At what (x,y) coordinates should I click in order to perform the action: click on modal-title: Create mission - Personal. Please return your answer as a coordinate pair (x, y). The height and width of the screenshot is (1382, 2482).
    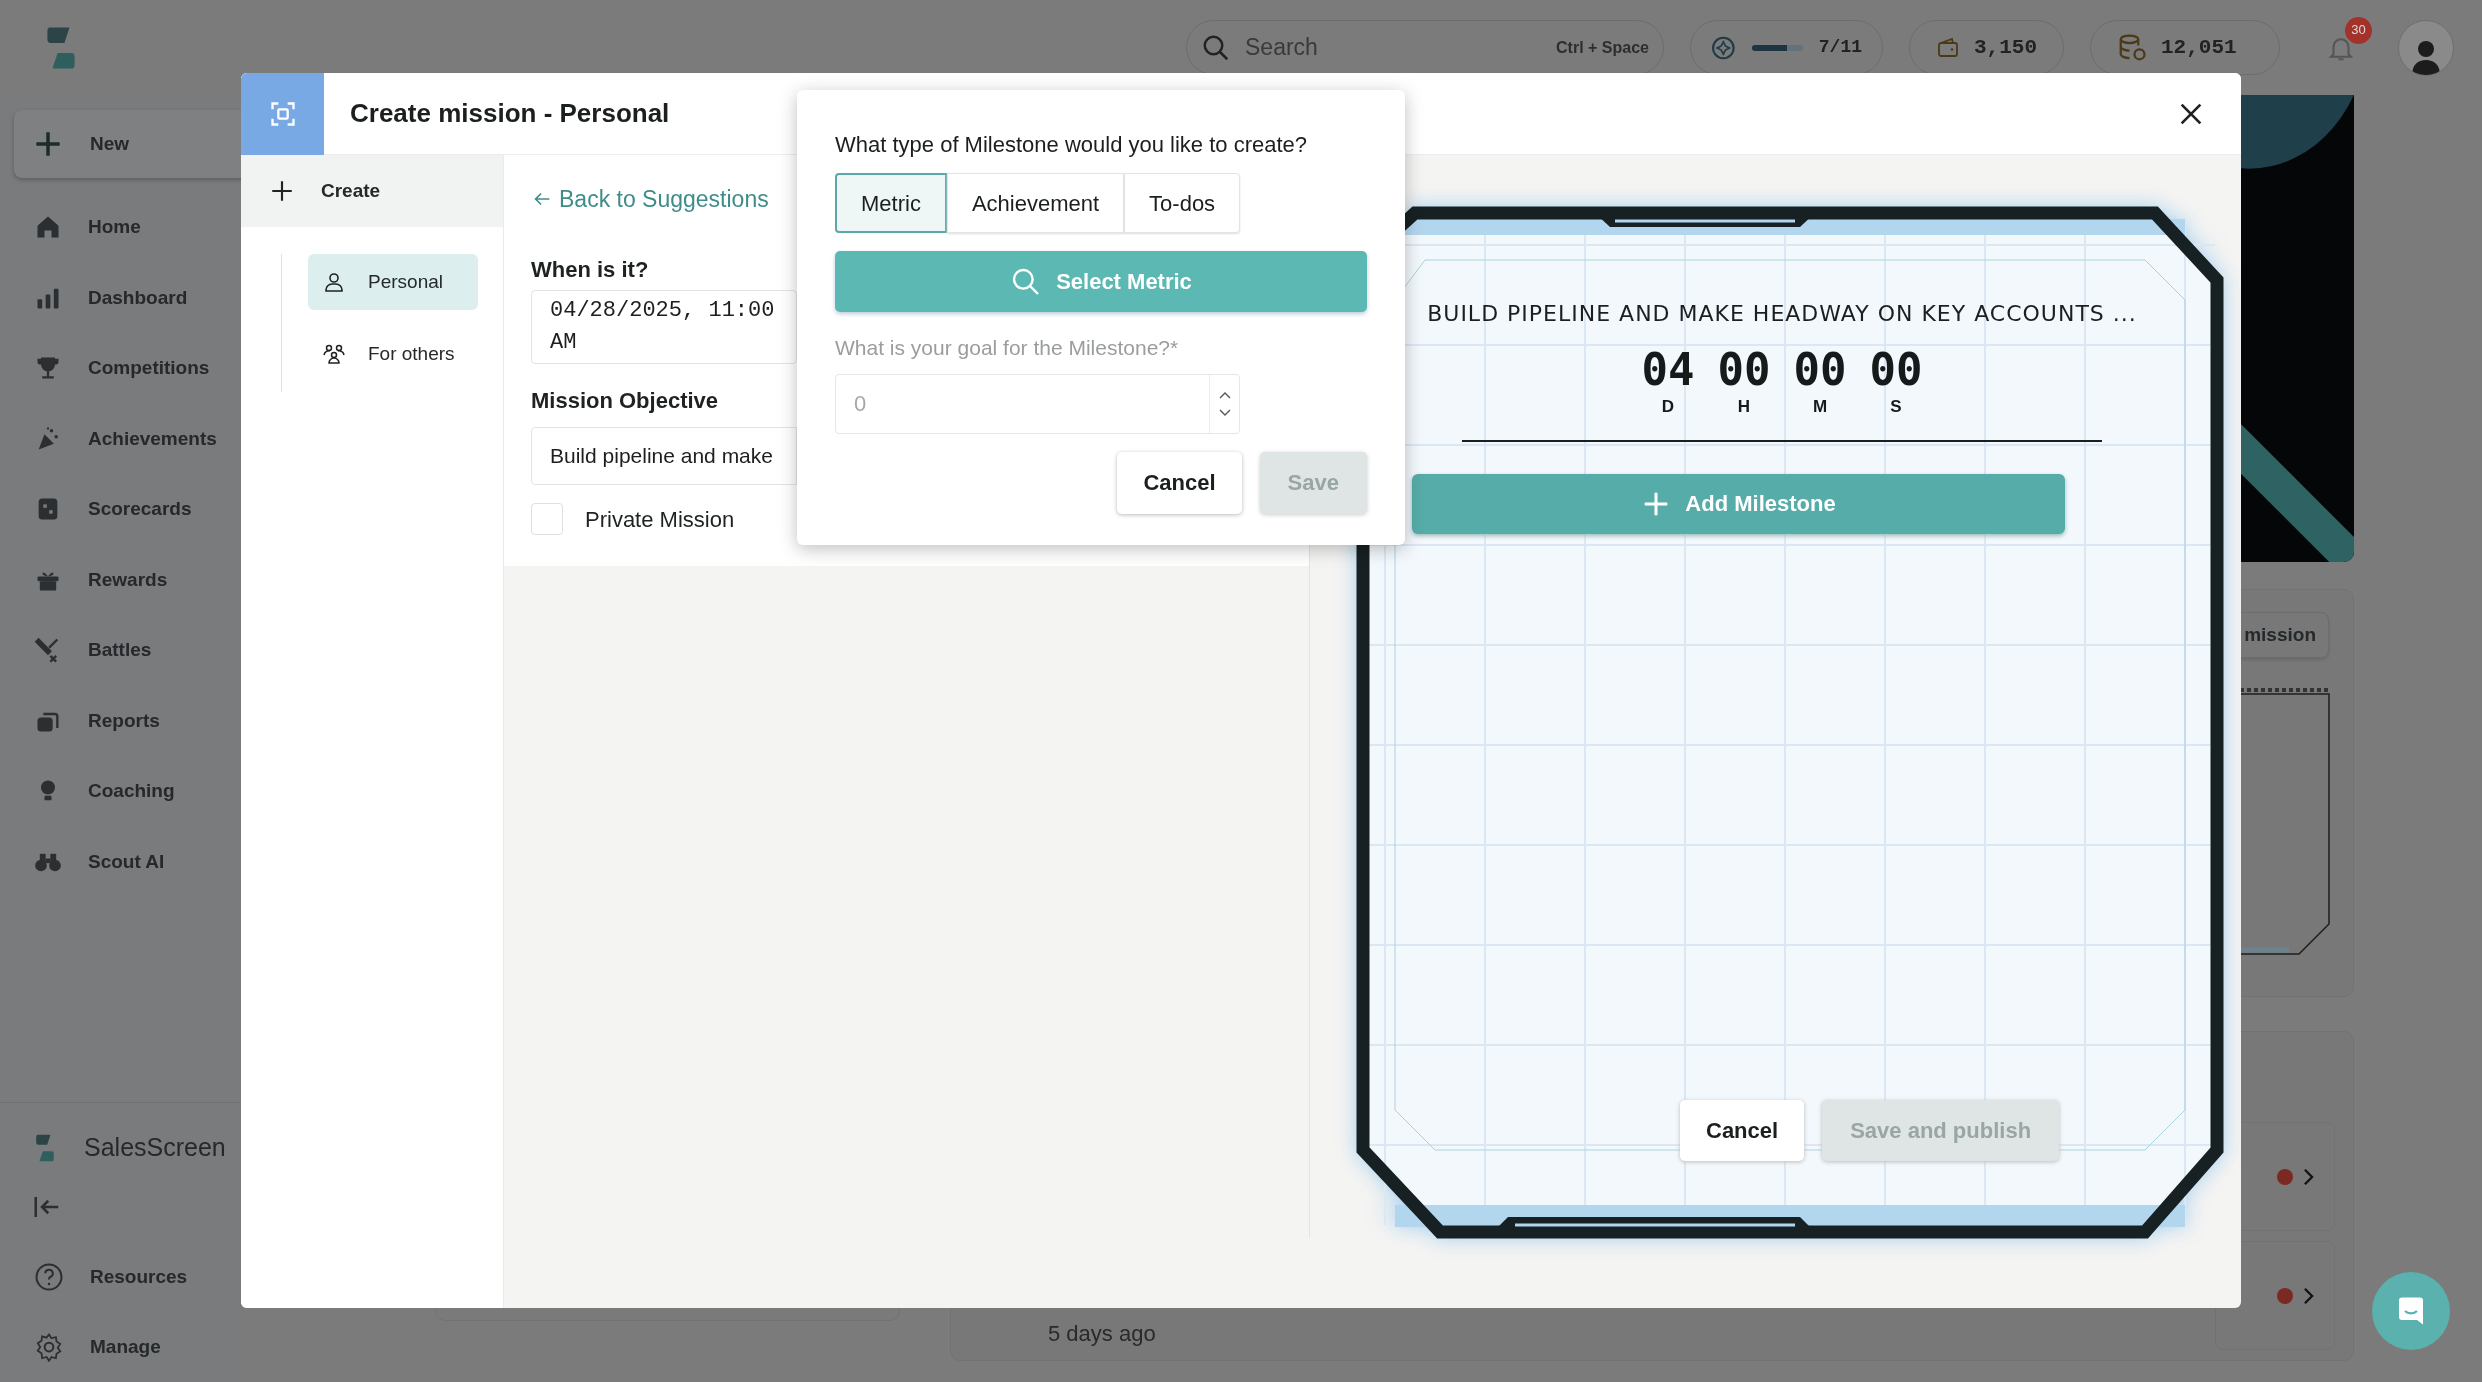
    Looking at the image, I should click on (510, 113).